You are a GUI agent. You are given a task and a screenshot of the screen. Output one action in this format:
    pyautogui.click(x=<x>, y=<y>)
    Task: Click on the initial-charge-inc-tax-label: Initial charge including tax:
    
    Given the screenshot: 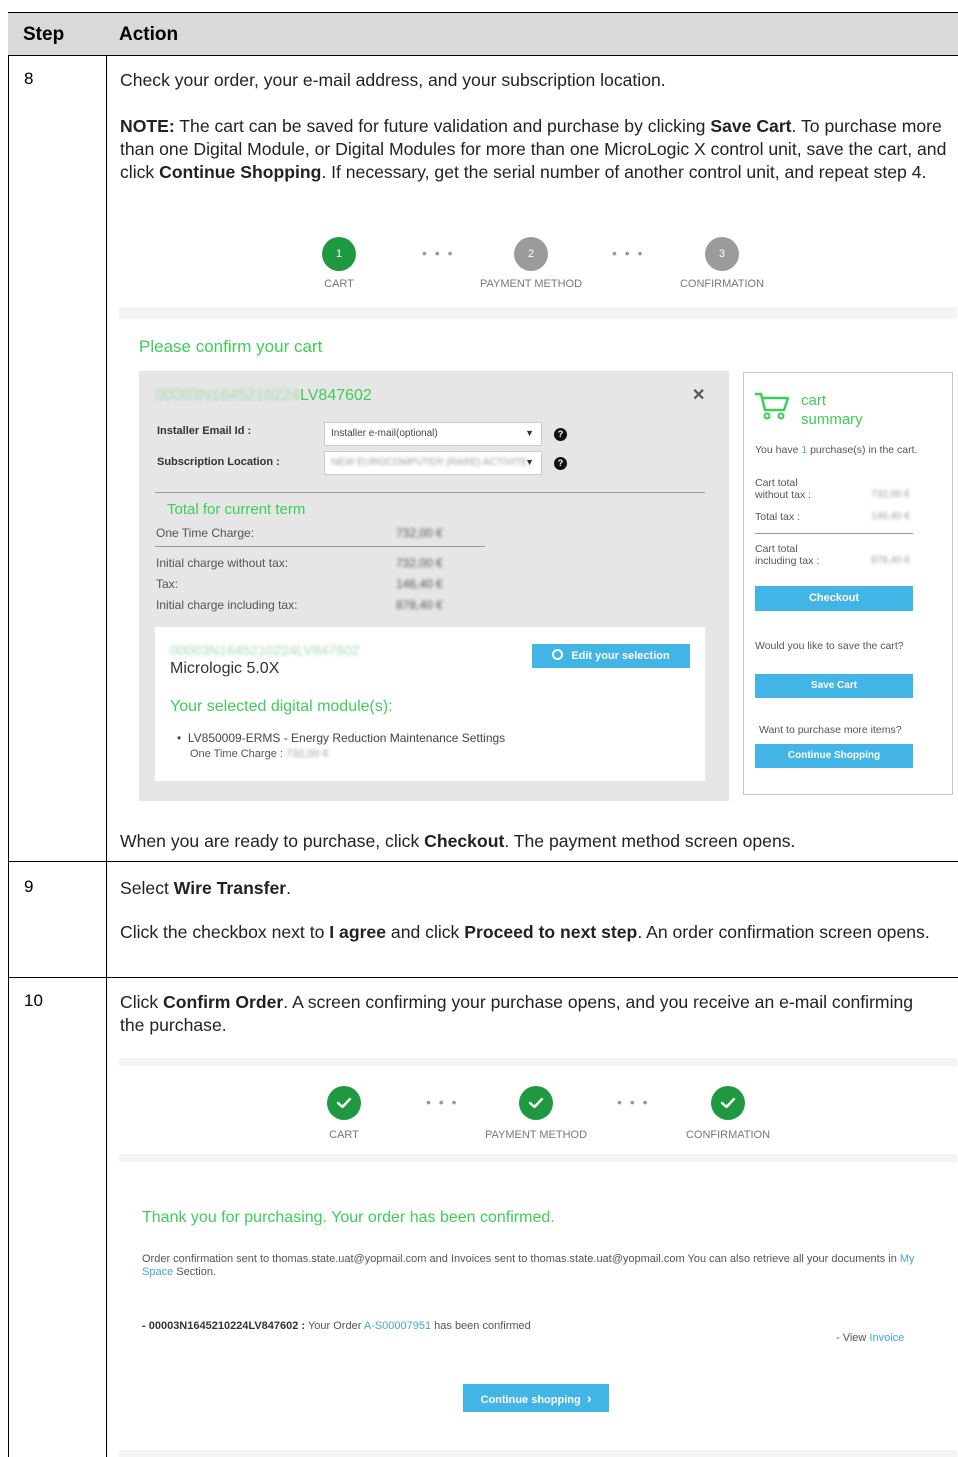 What is the action you would take?
    pyautogui.click(x=227, y=605)
    